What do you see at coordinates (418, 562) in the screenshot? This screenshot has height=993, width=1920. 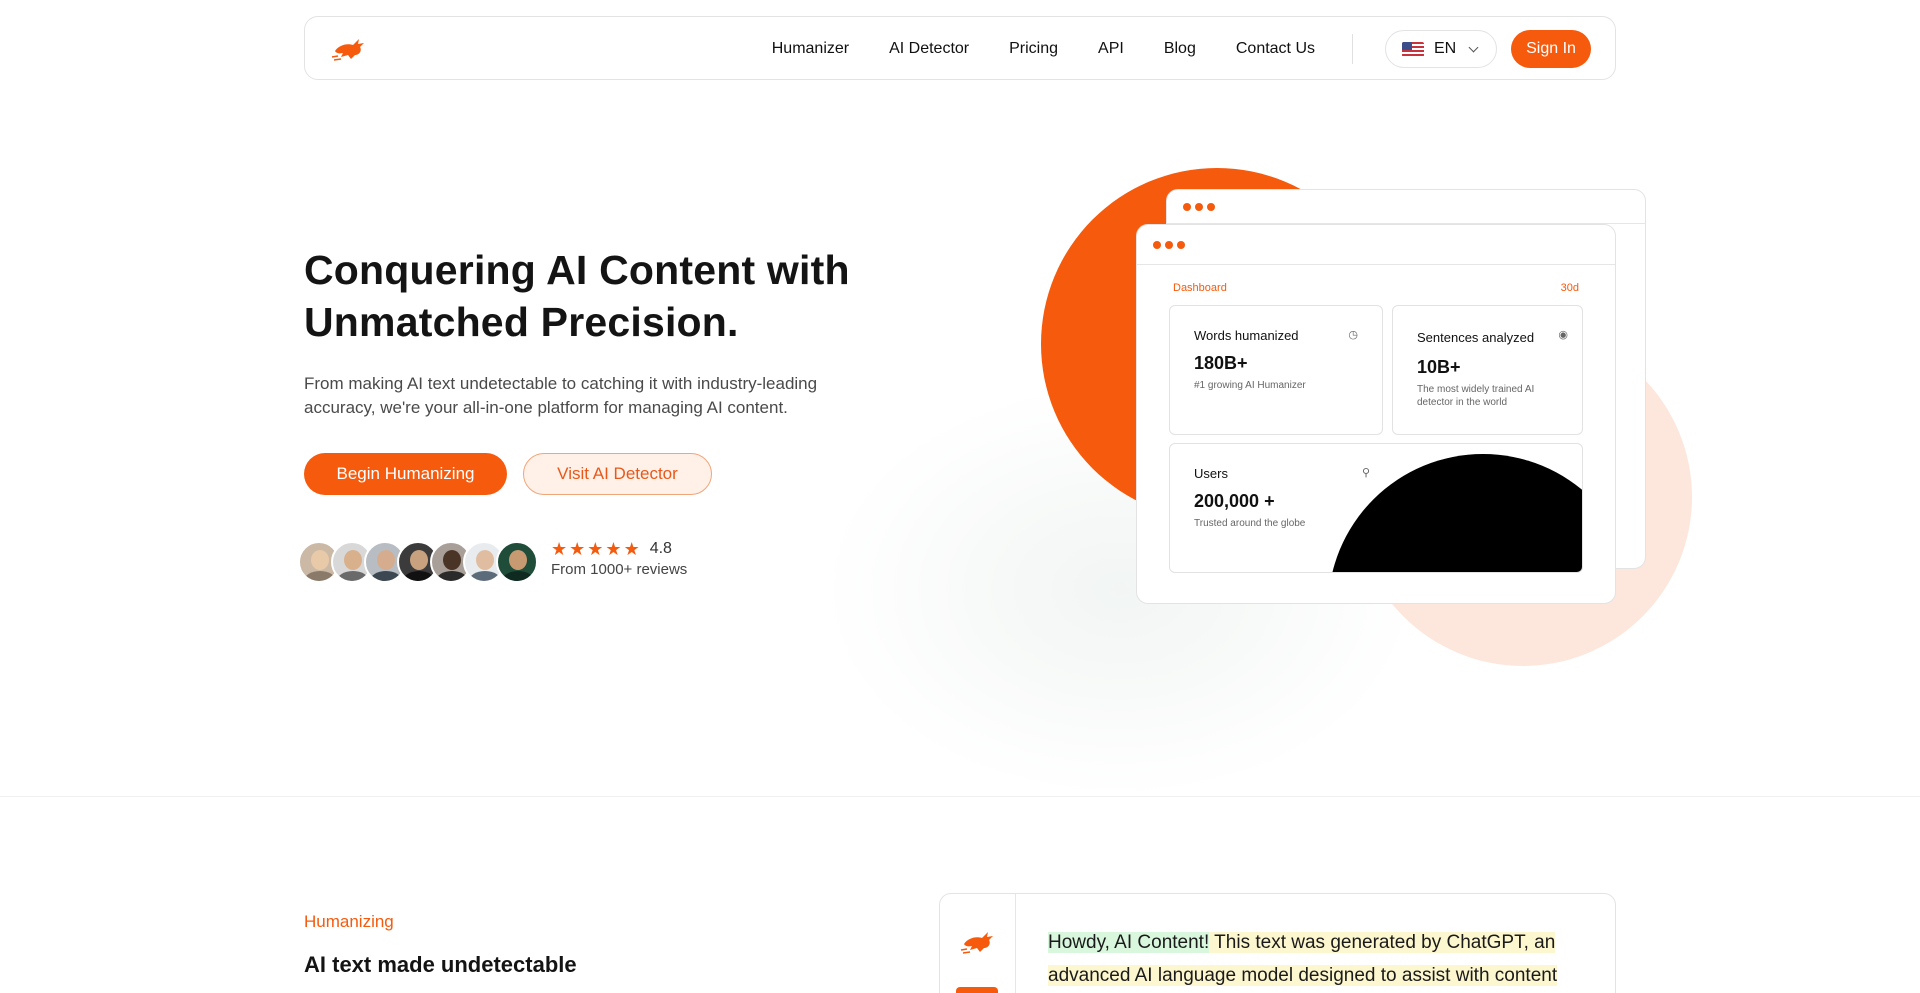 I see `reviewer-avatars` at bounding box center [418, 562].